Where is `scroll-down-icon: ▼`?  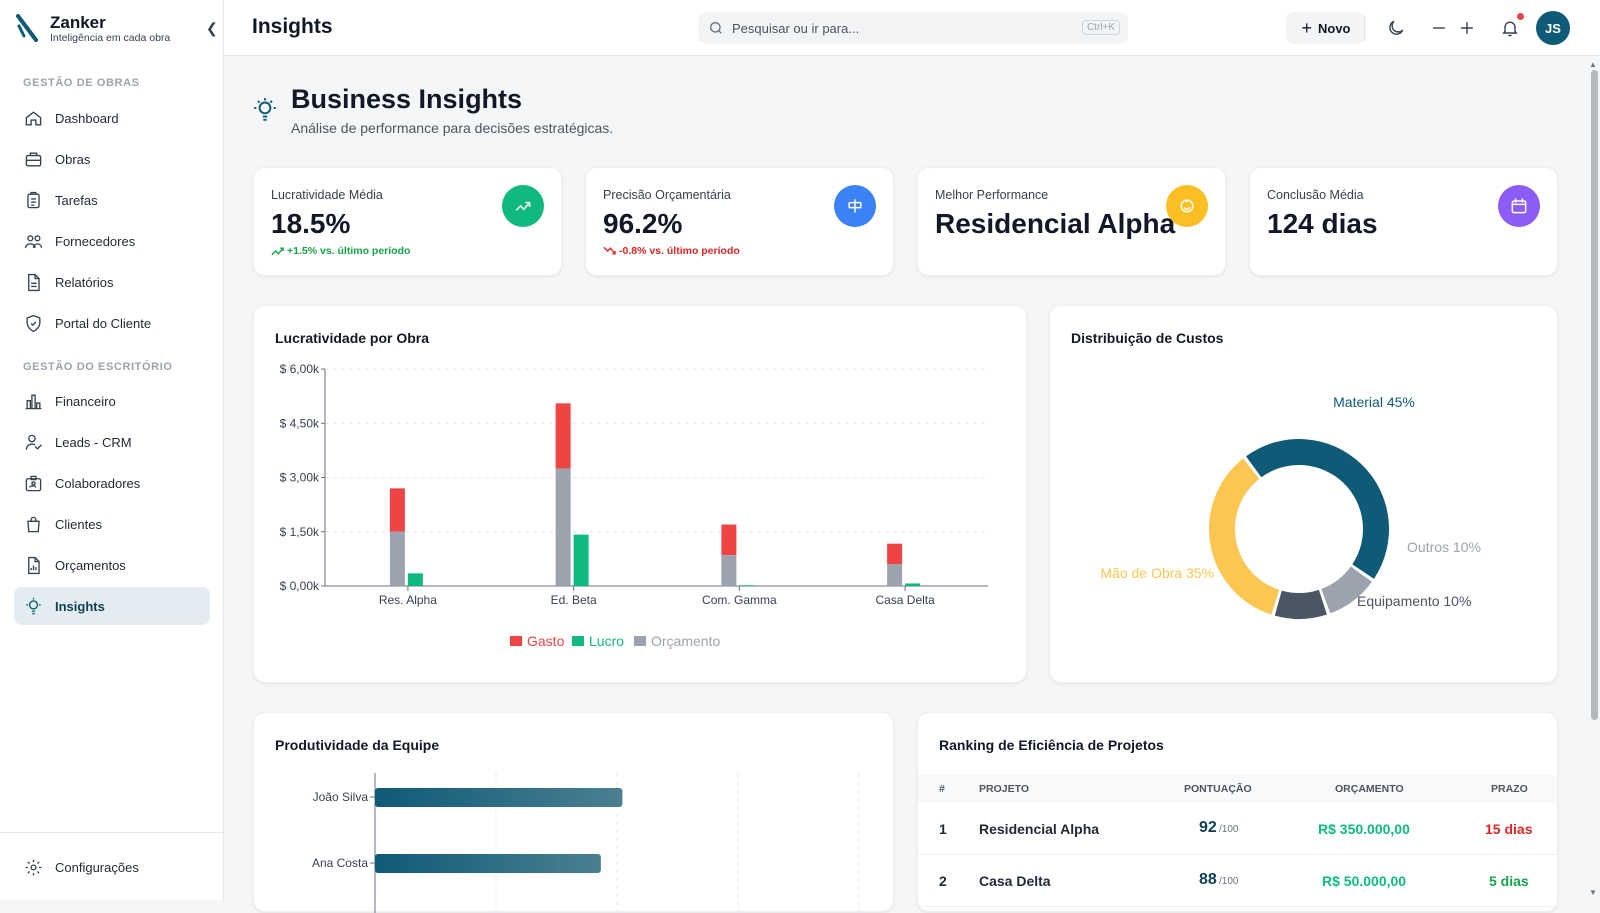
scroll-down-icon: ▼ is located at coordinates (1593, 892).